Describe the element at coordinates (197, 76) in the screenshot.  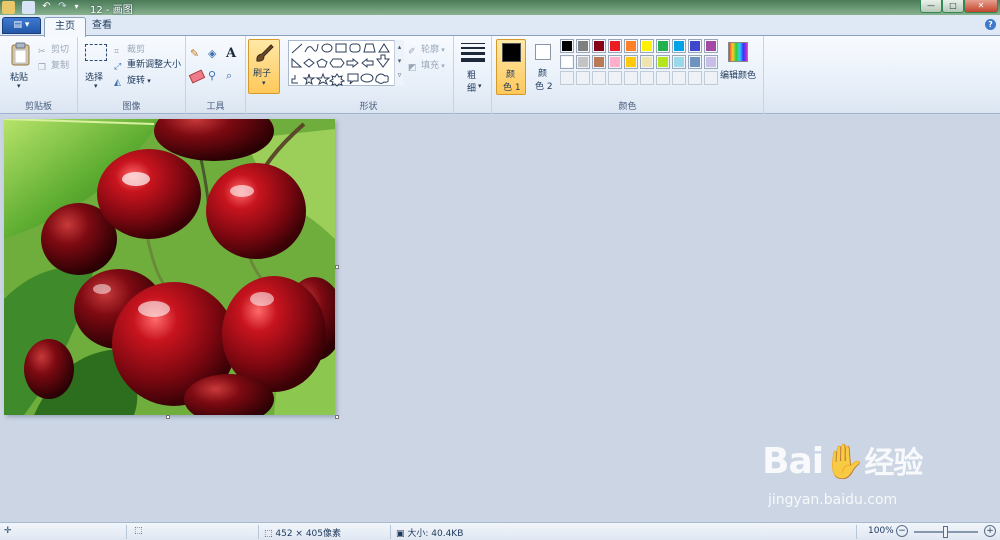
I see `eraser-icon` at that location.